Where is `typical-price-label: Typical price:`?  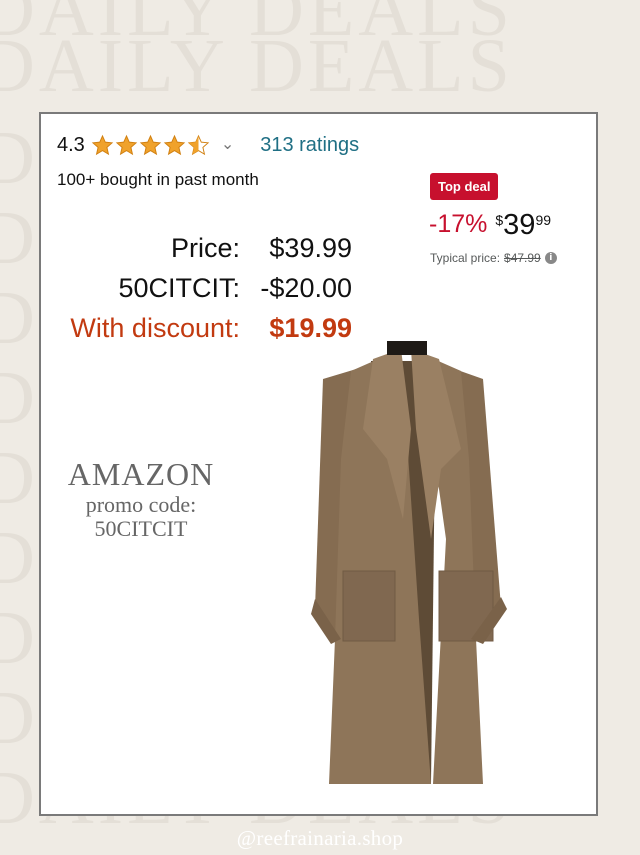
typical-price-label: Typical price: is located at coordinates (465, 258).